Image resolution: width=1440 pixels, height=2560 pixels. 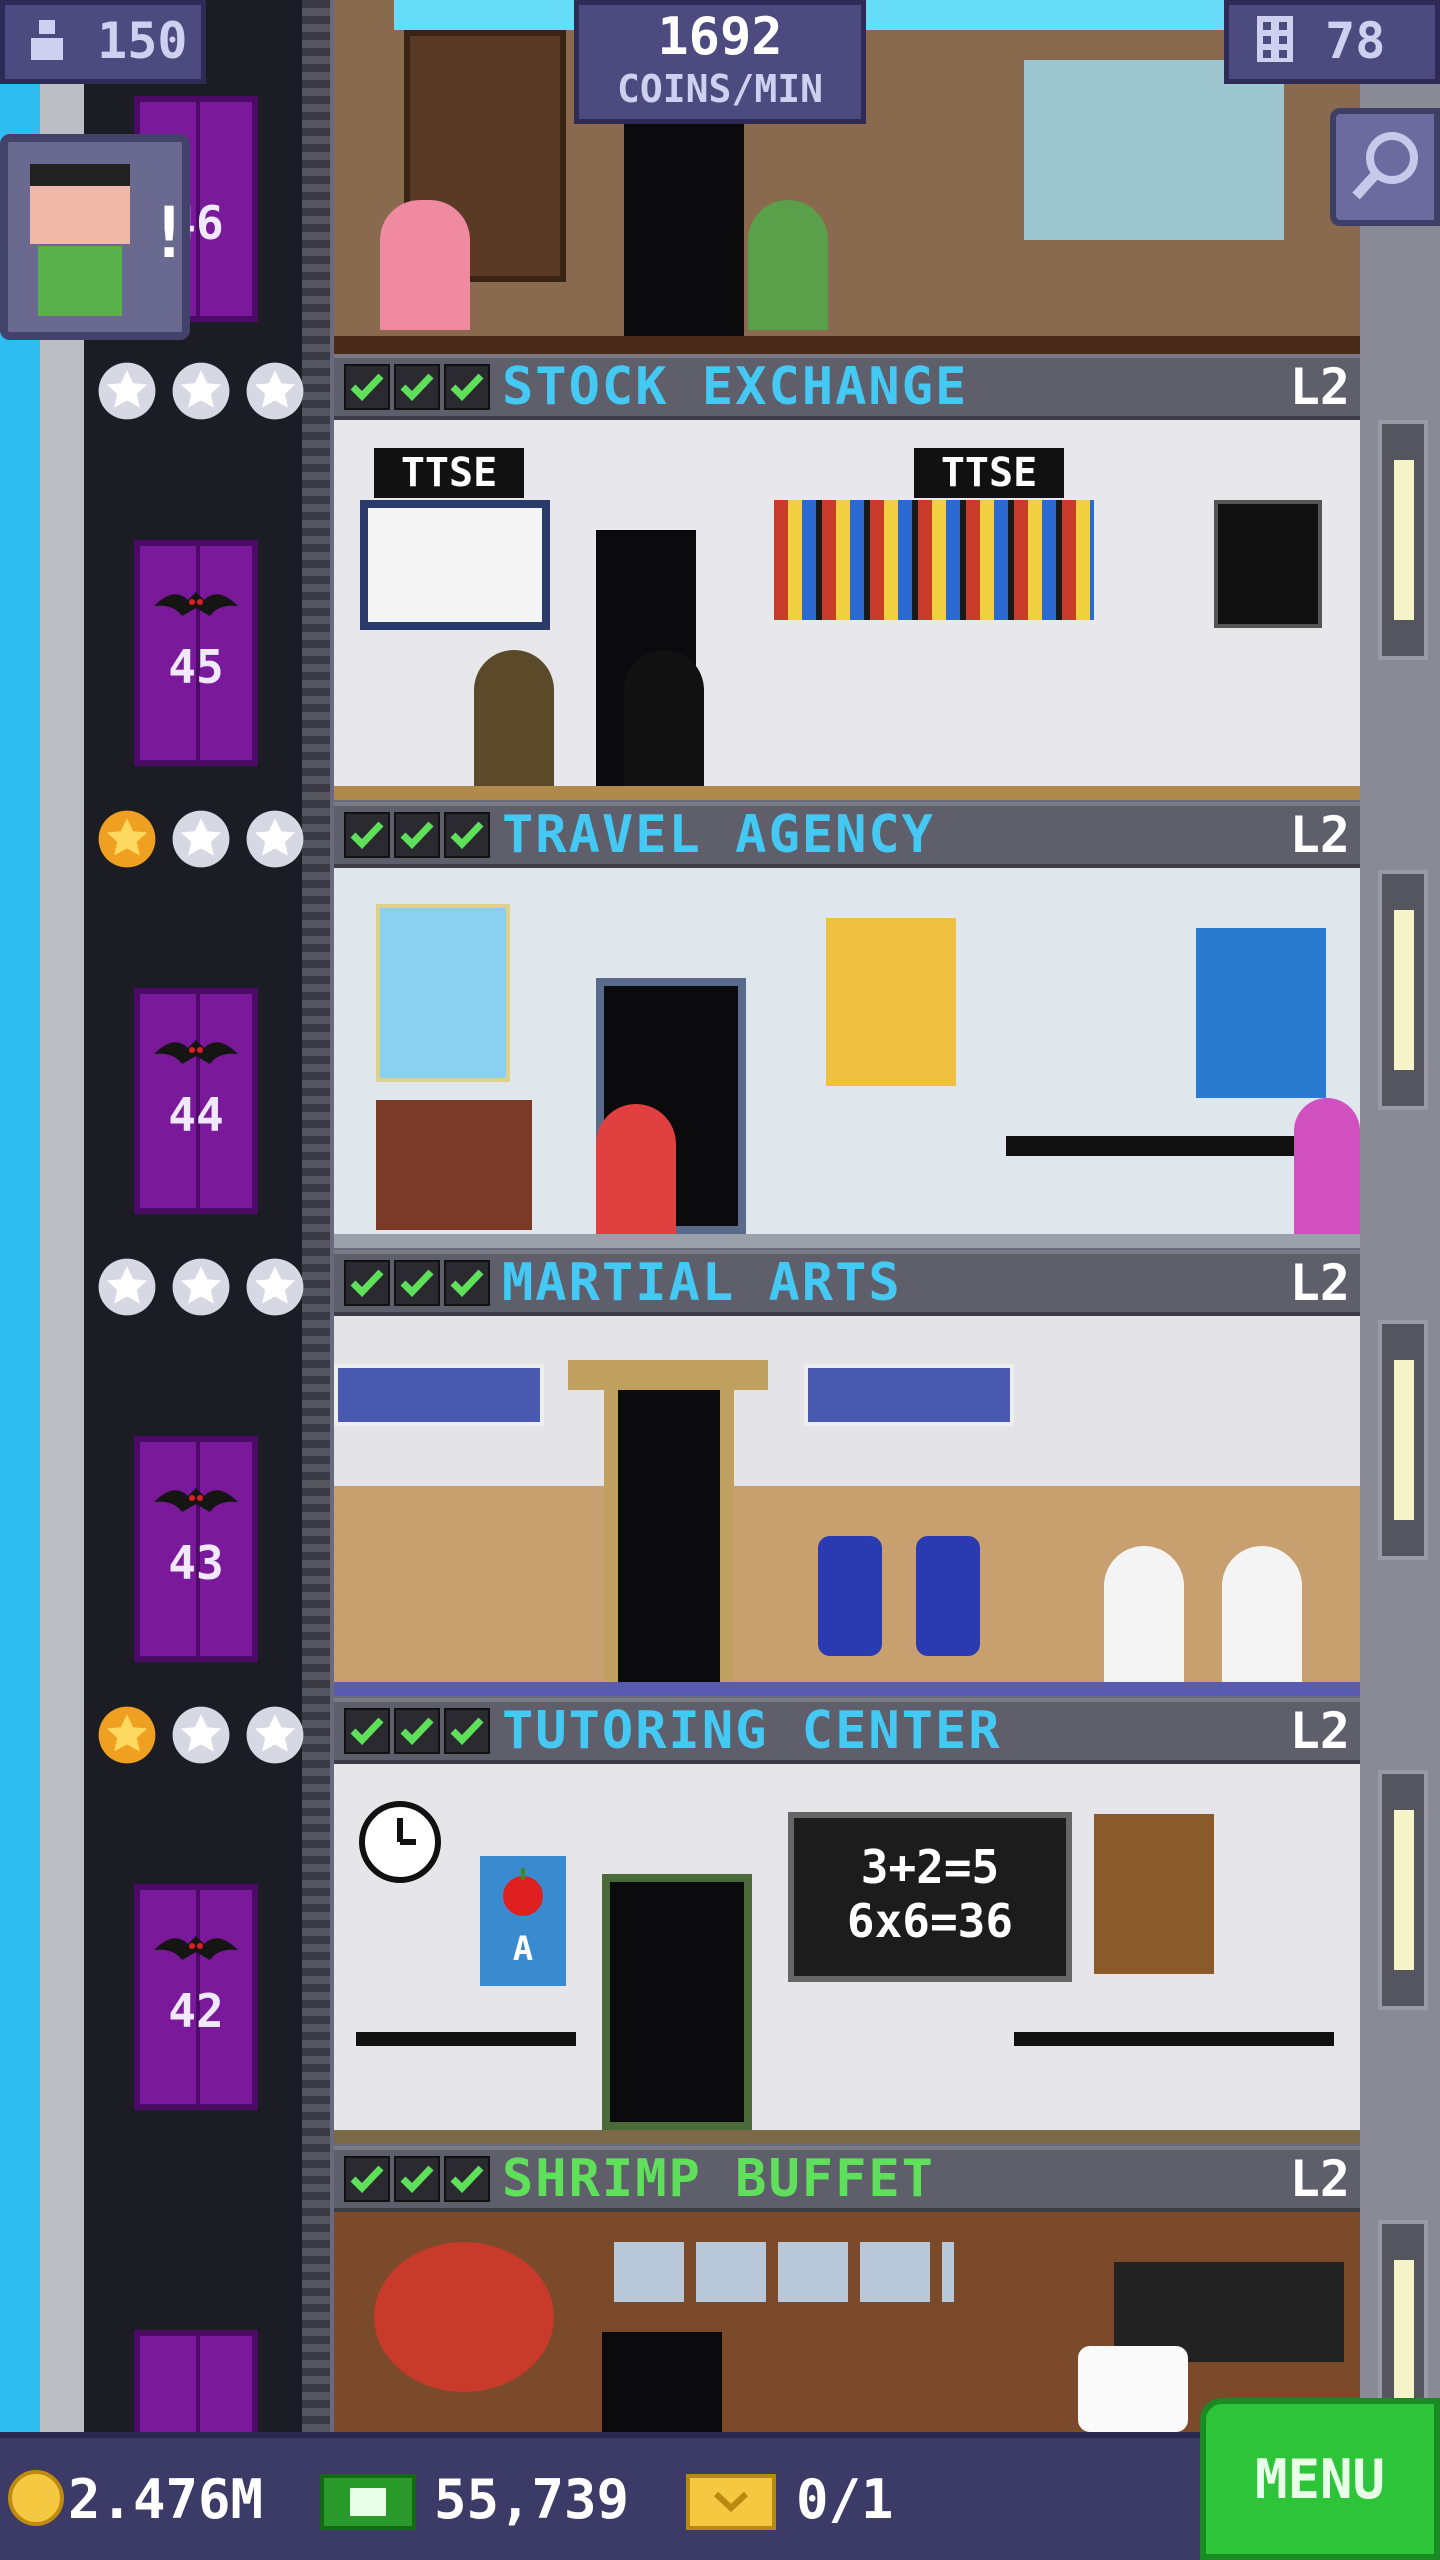 What do you see at coordinates (930, 1867) in the screenshot?
I see `blackboard-line: 3+2=5` at bounding box center [930, 1867].